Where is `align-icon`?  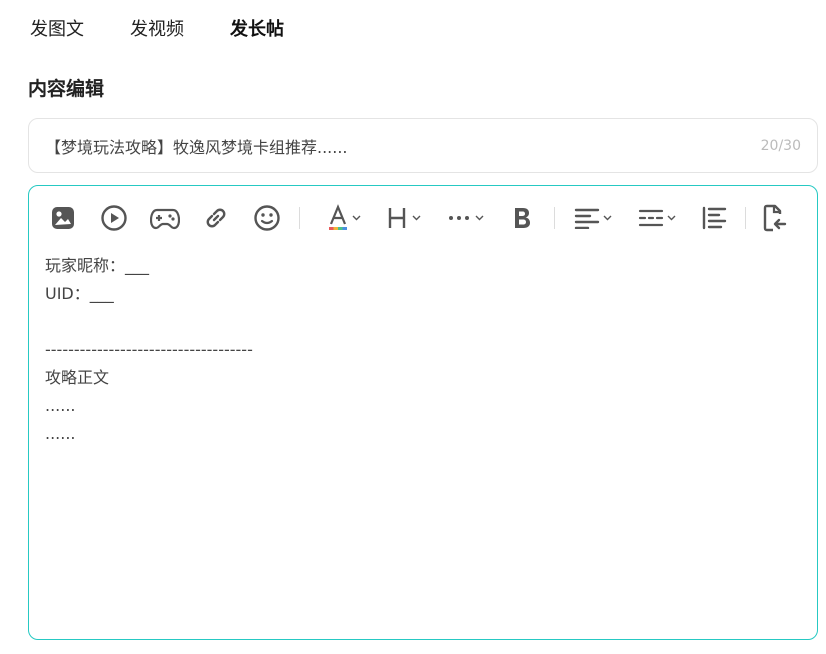 align-icon is located at coordinates (593, 218).